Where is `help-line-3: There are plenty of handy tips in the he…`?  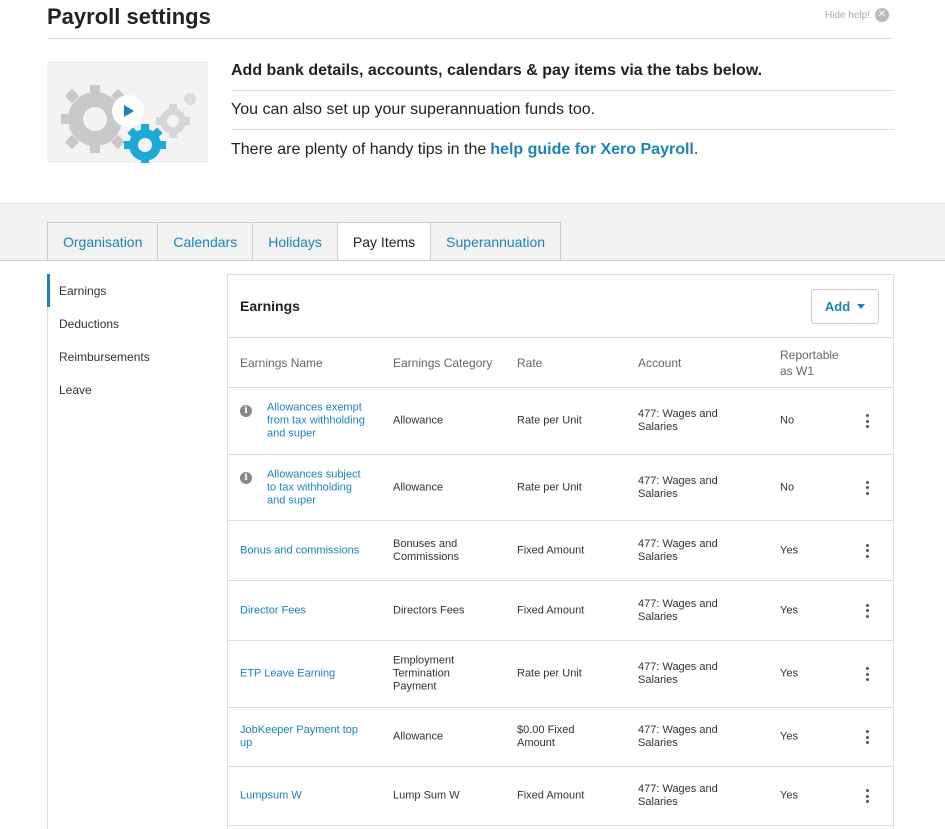
help-line-3: There are plenty of handy tips in the he… is located at coordinates (562, 149).